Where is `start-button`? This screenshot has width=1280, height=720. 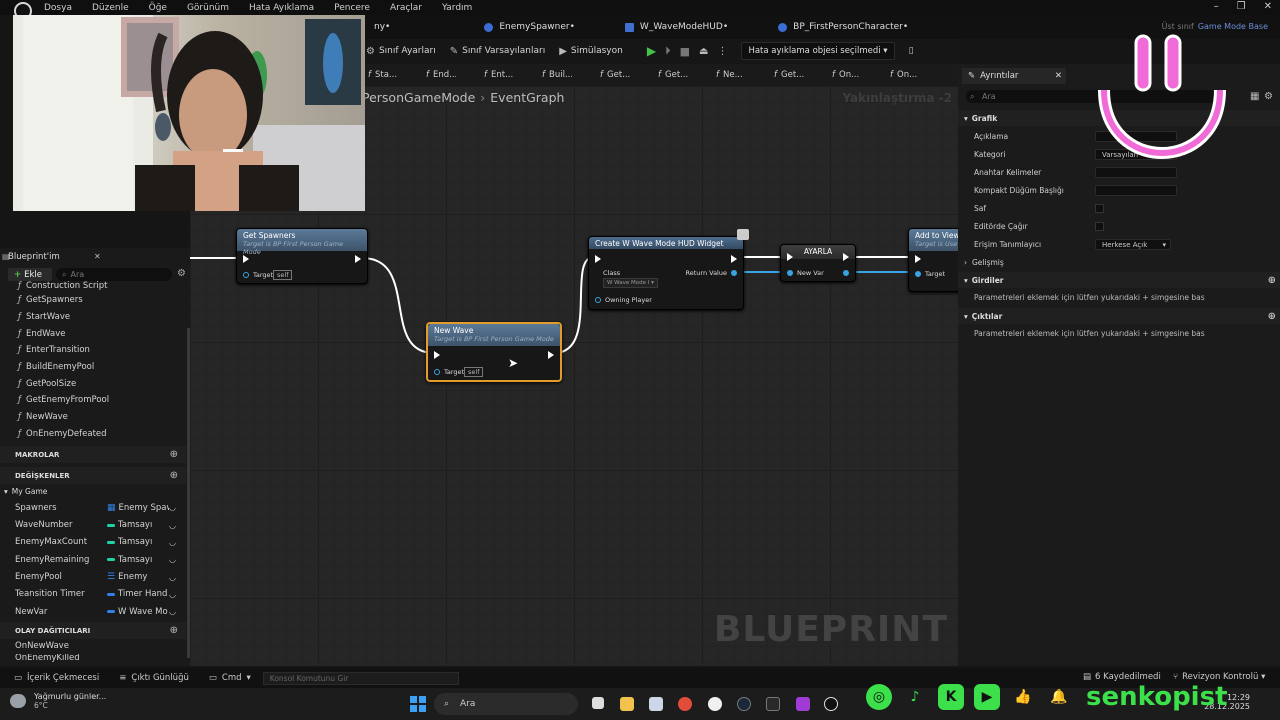
start-button is located at coordinates (418, 704).